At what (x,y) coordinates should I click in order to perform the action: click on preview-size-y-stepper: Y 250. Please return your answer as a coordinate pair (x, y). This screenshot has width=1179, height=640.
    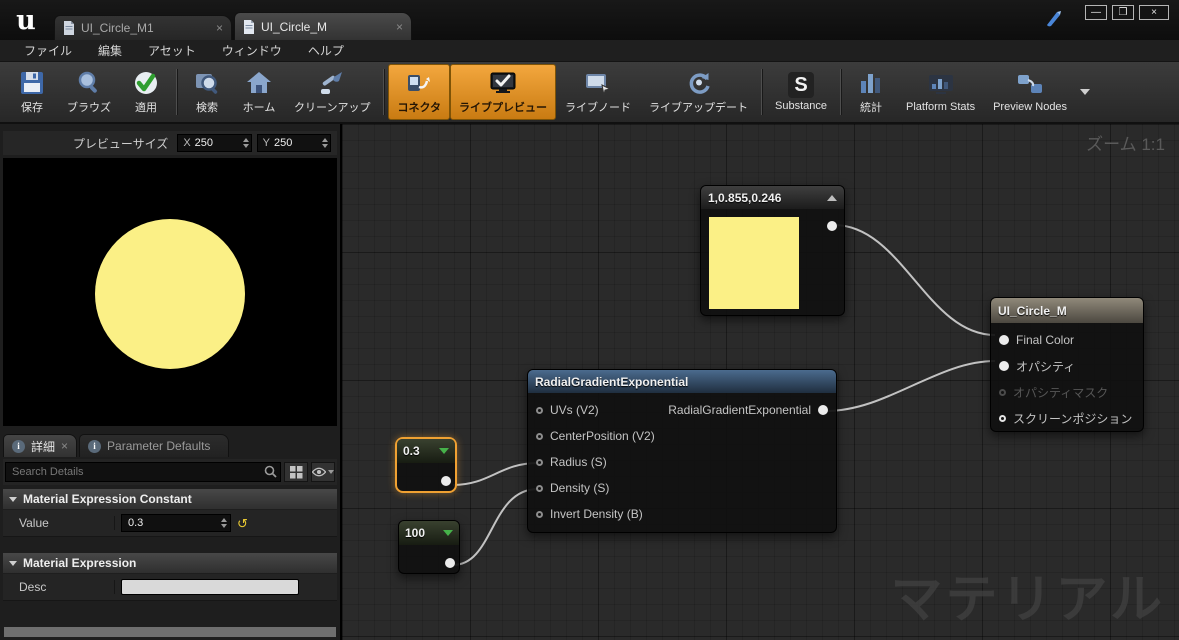
    Looking at the image, I should click on (293, 143).